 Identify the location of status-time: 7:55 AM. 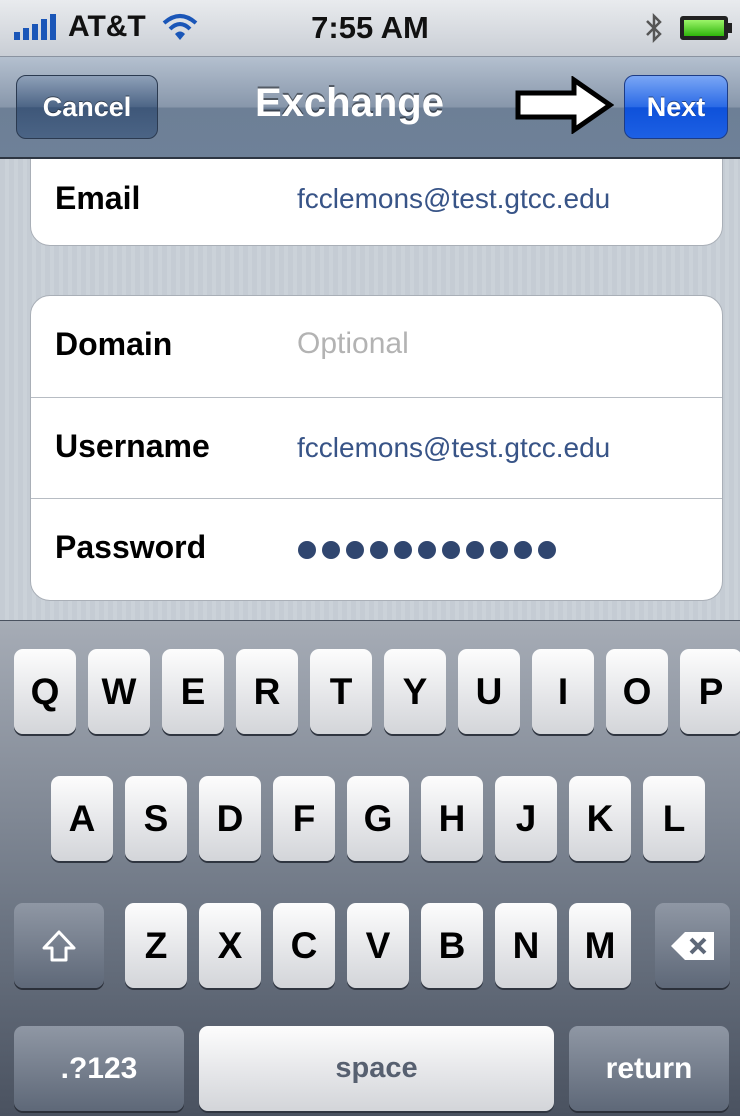
(370, 27).